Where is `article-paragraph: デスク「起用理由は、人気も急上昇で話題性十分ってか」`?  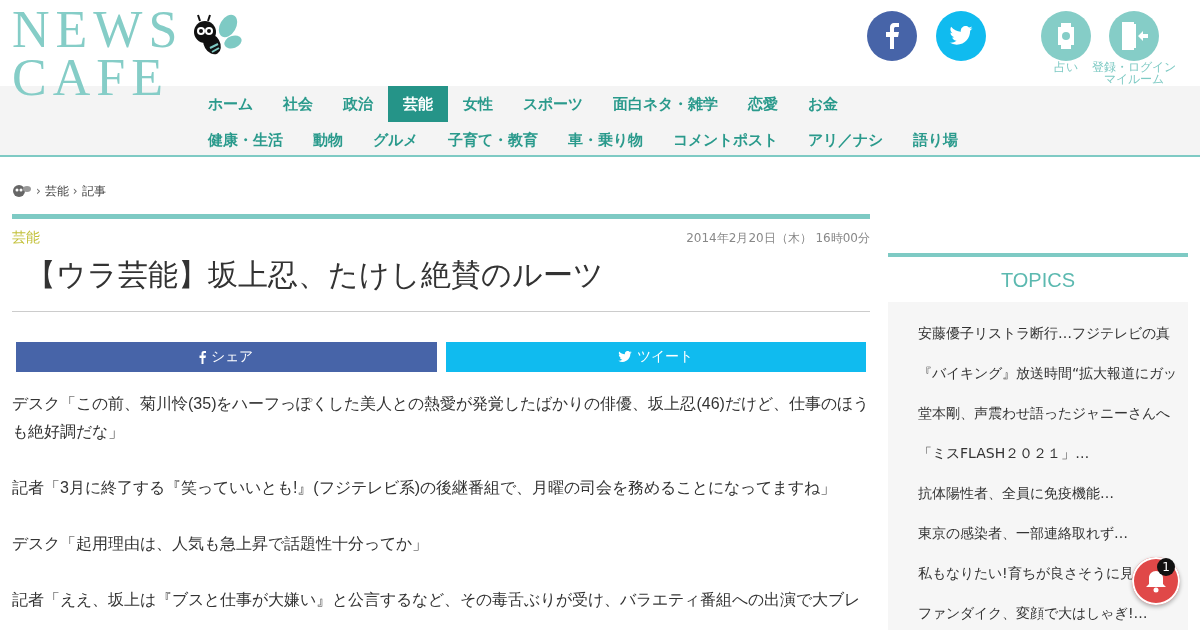
article-paragraph: デスク「起用理由は、人気も急上昇で話題性十分ってか」 is located at coordinates (220, 544).